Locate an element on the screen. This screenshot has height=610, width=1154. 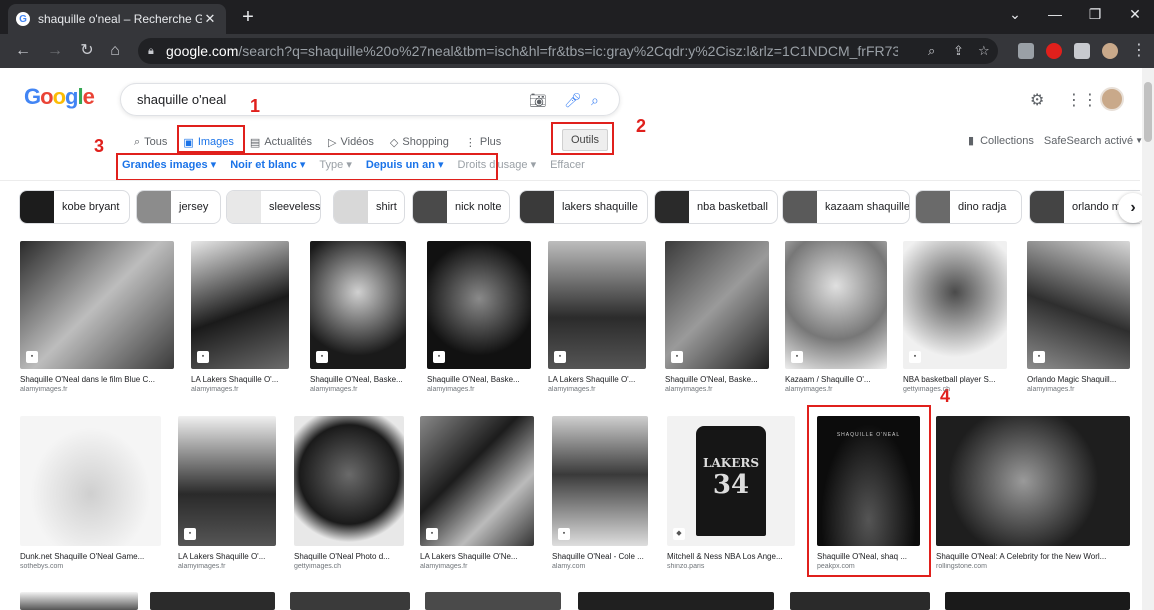
image-result: ▪ Shaquille O'Neal - Cole ... alamy.com is located at coordinates (600, 493).